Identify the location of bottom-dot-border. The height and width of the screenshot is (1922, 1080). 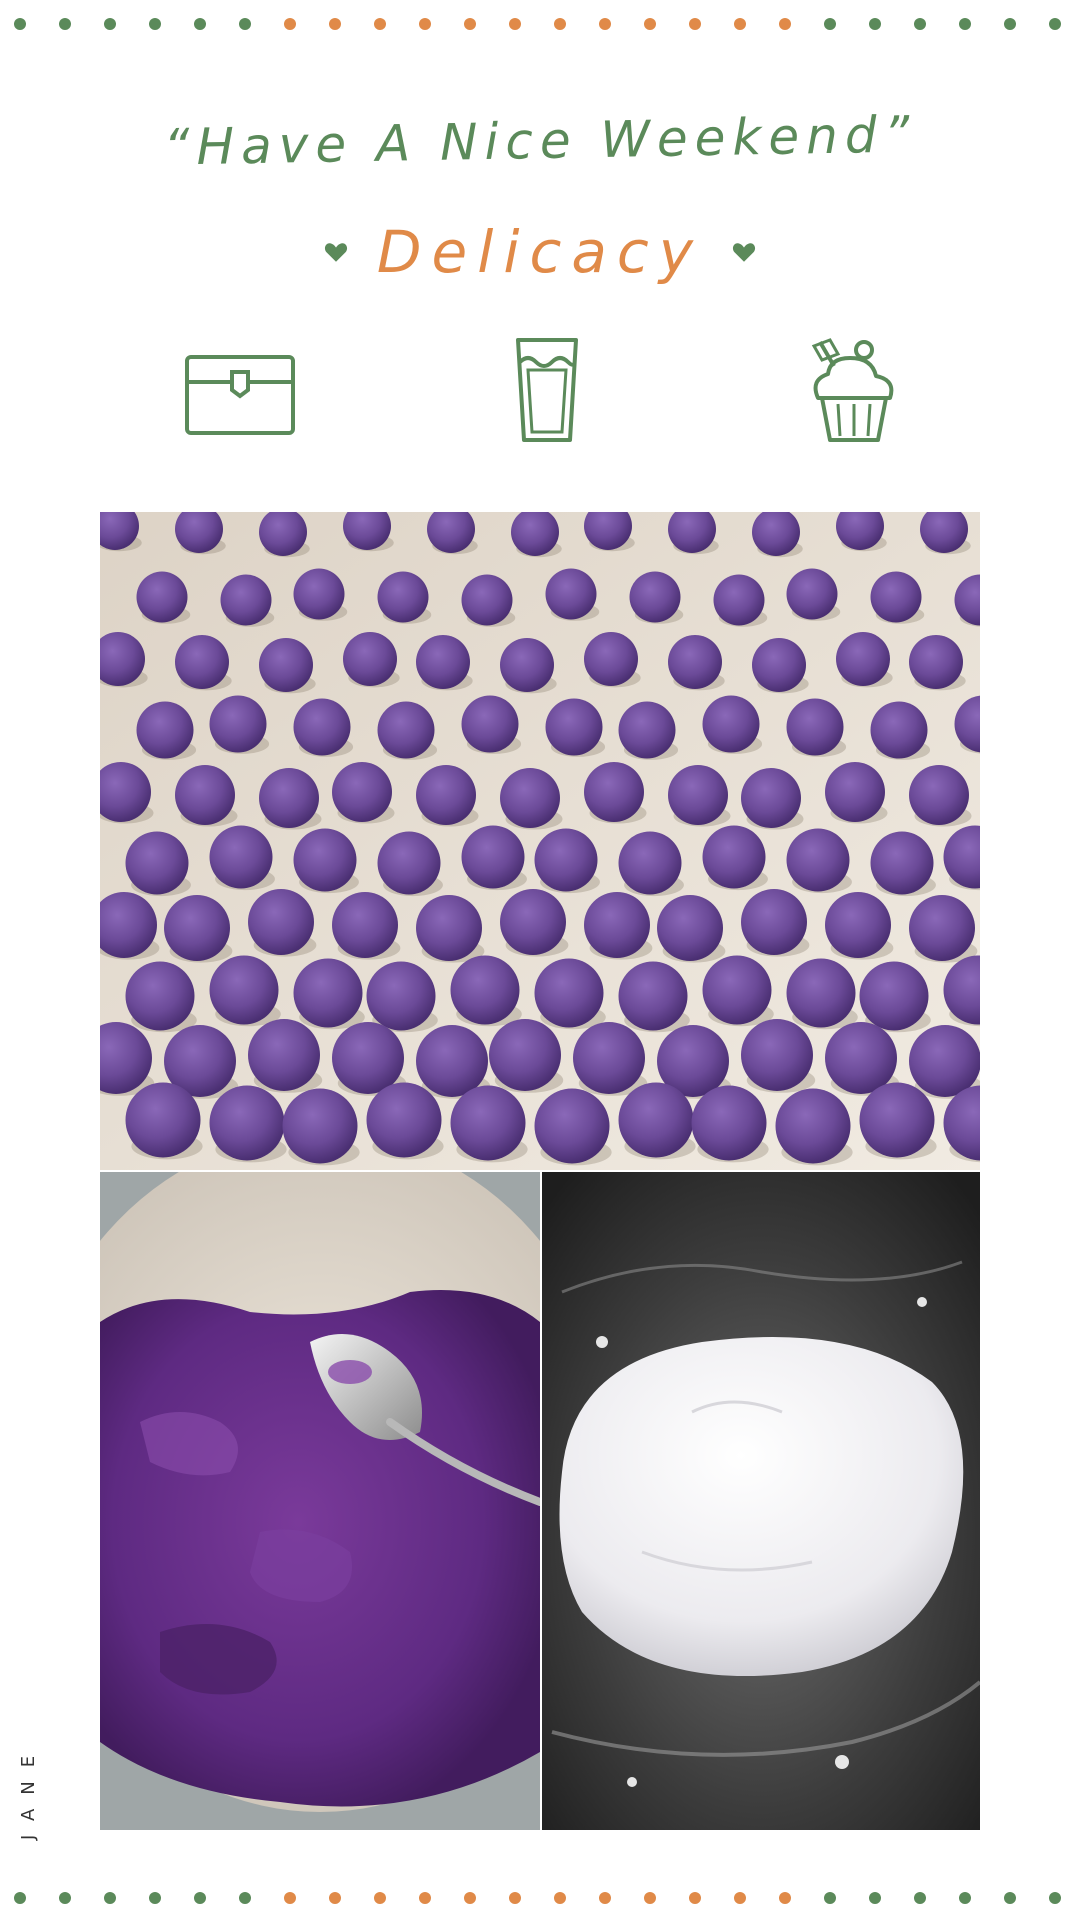
(540, 1898).